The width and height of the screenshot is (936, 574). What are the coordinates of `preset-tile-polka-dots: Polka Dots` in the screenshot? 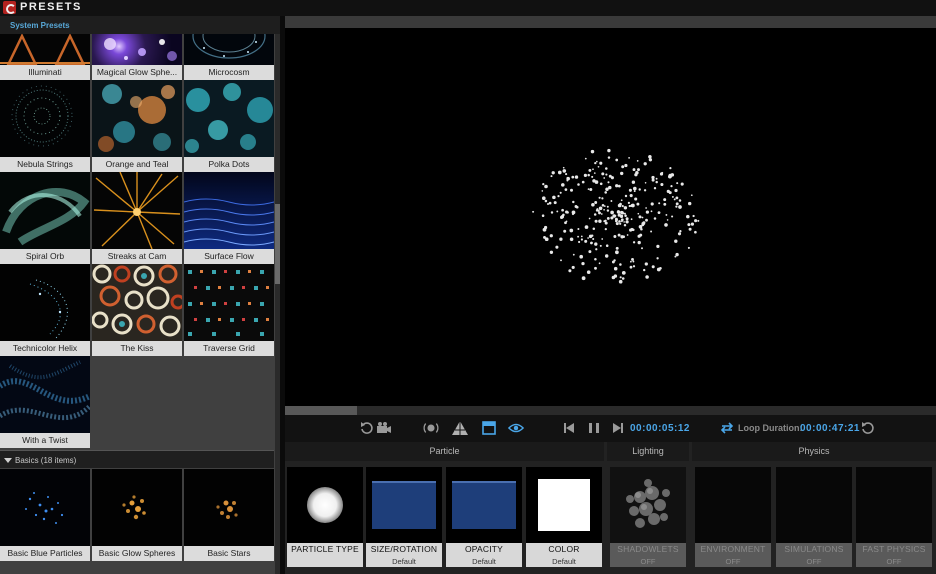 It's located at (229, 126).